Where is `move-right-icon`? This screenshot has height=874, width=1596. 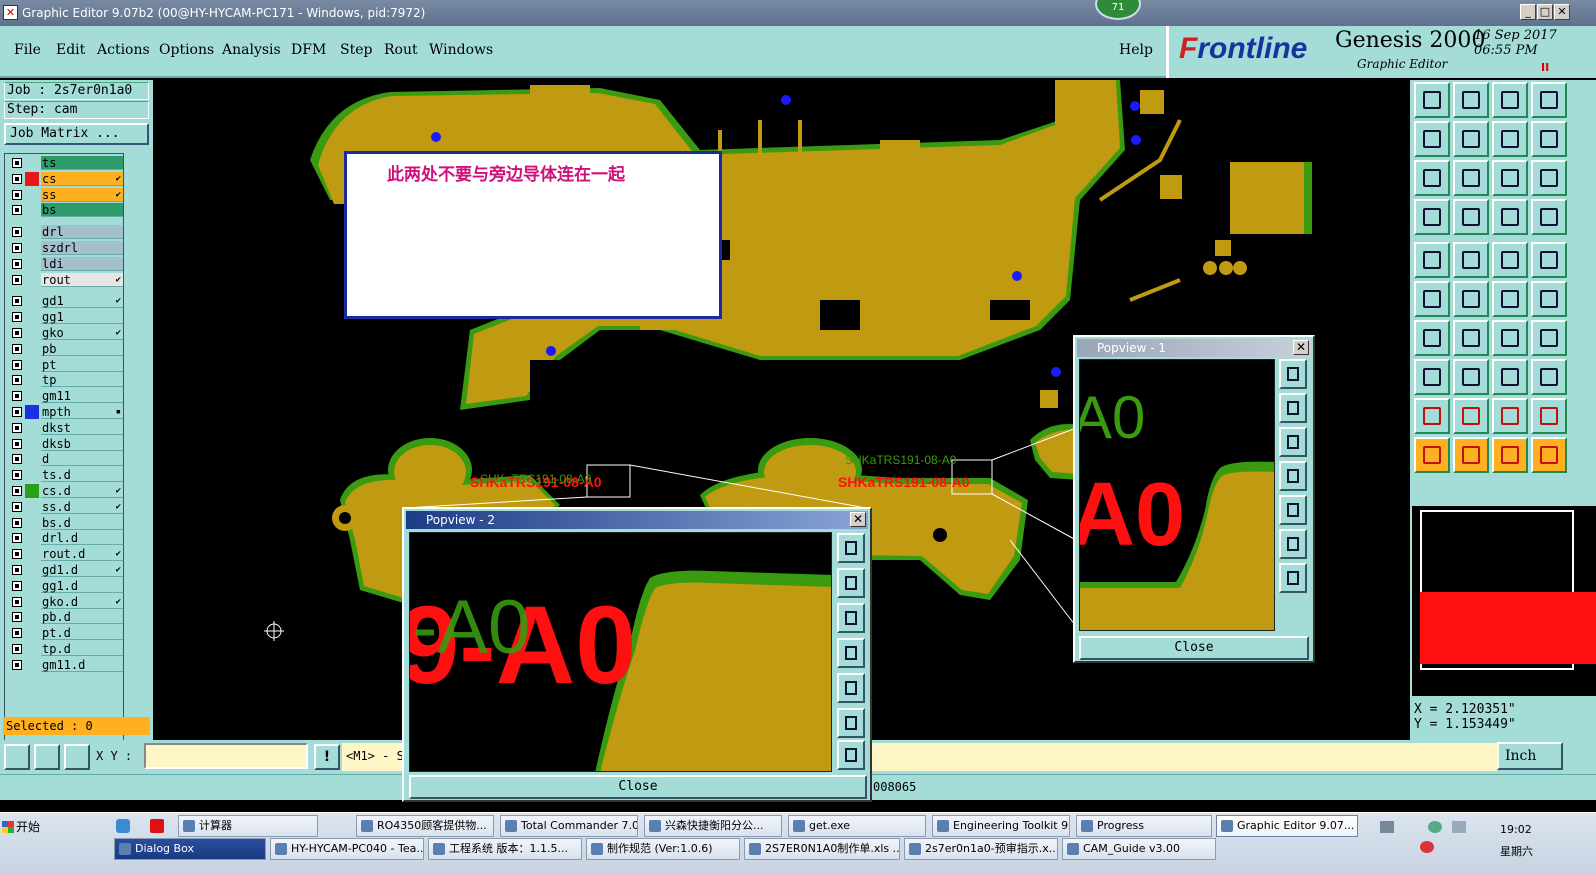
move-right-icon is located at coordinates (1471, 139).